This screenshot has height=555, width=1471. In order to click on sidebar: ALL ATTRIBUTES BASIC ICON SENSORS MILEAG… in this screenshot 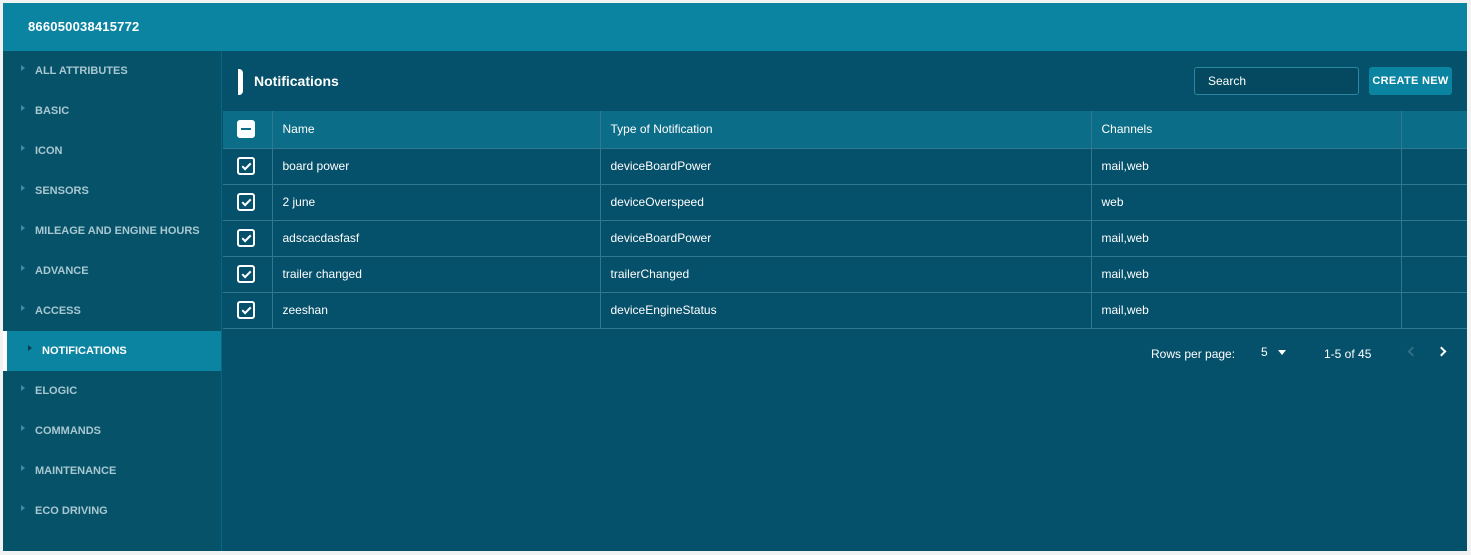, I will do `click(112, 301)`.